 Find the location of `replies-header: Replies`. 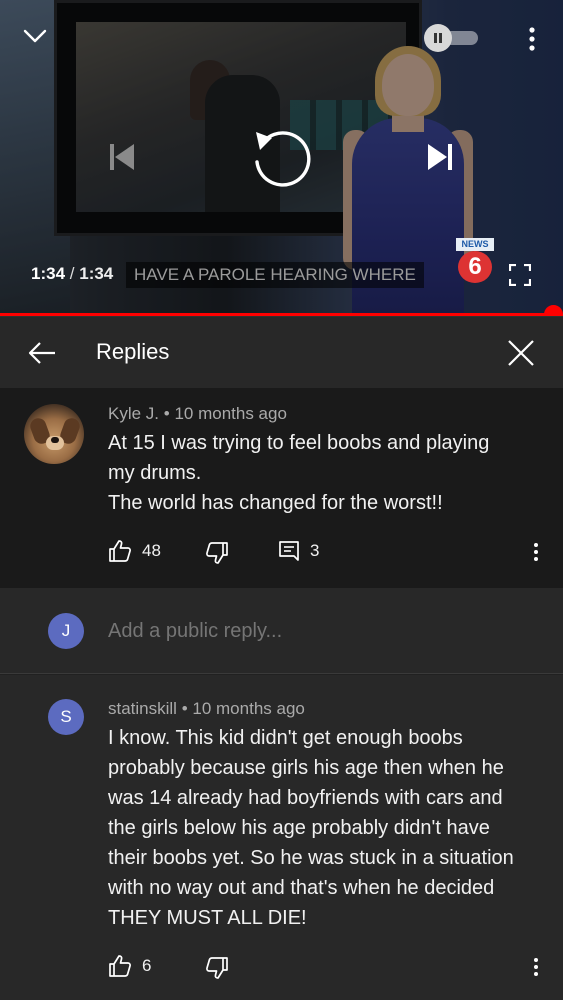

replies-header: Replies is located at coordinates (281, 352).